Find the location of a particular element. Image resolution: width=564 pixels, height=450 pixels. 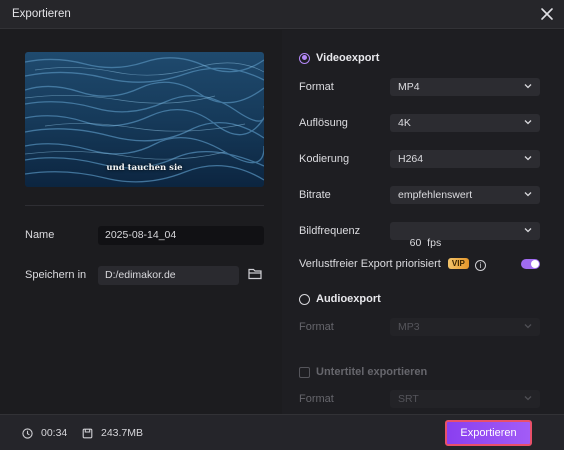

size-stat: 243.7MB is located at coordinates (112, 433).